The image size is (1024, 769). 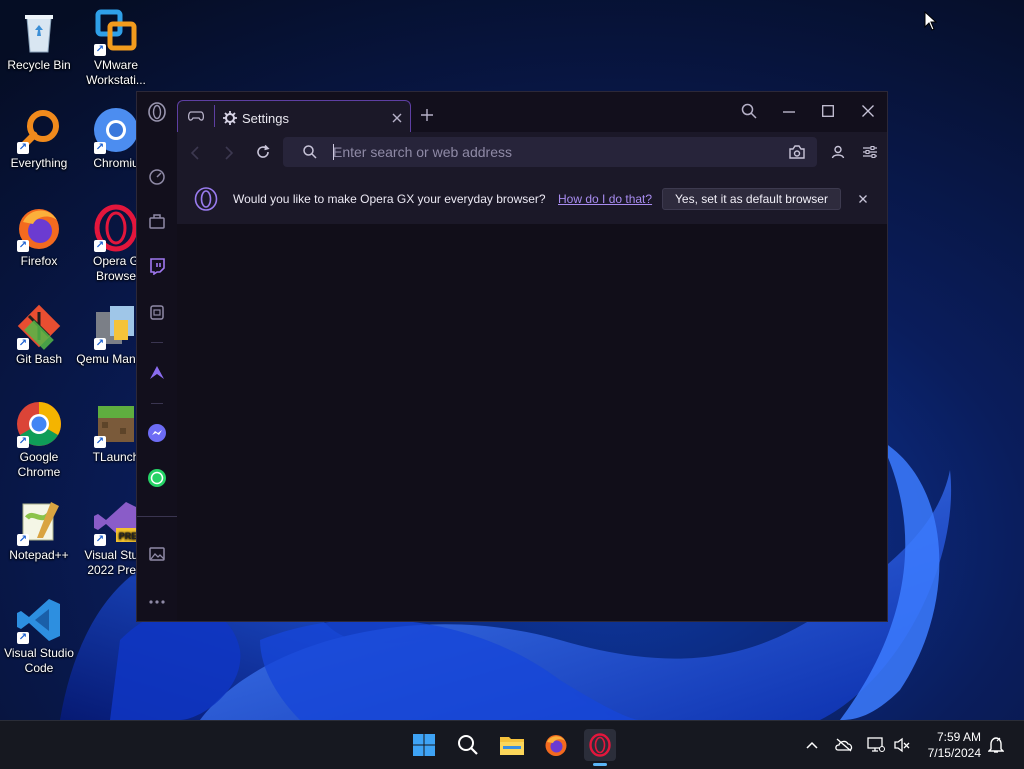 I want to click on browser-sidebar, so click(x=157, y=356).